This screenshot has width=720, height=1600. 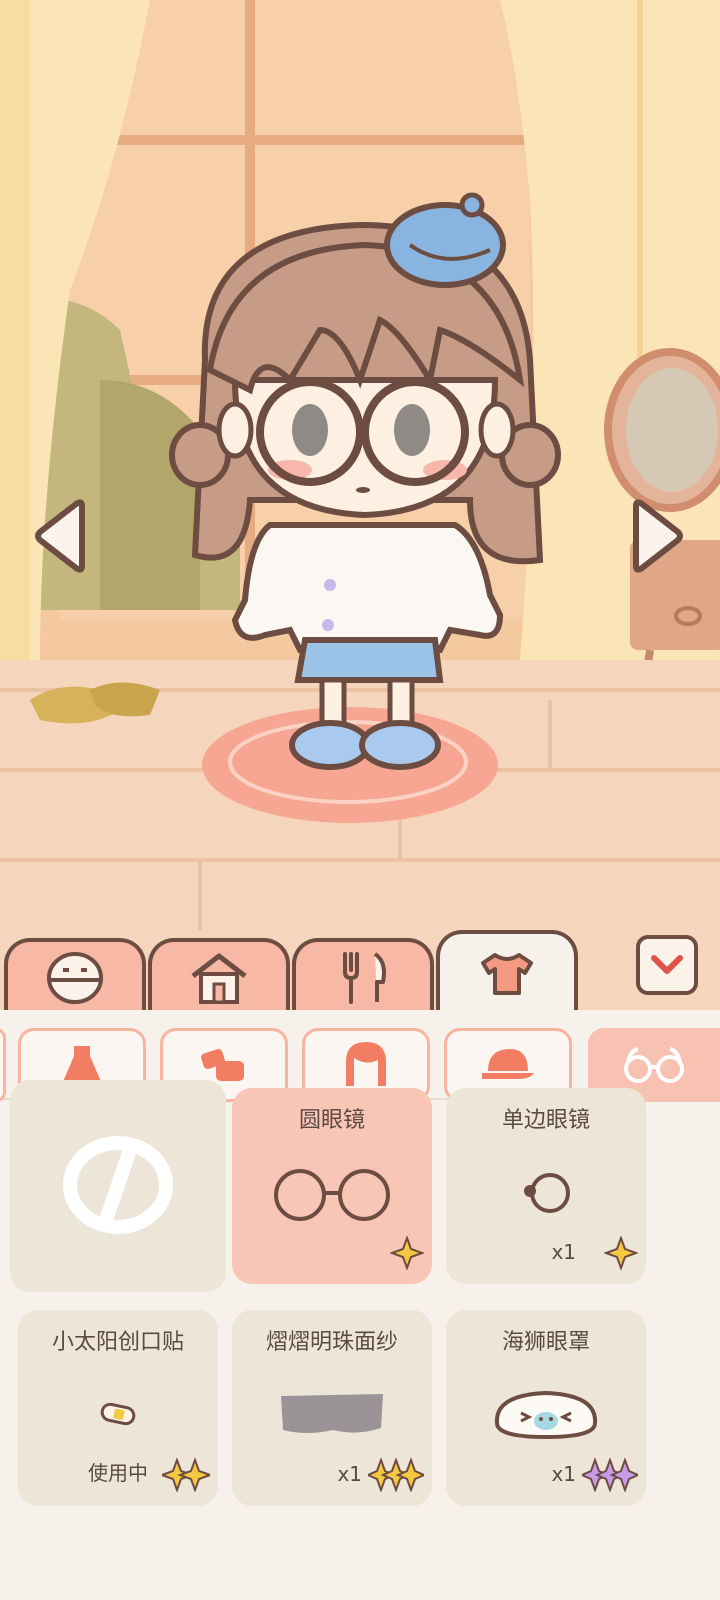 I want to click on category-tabs, so click(x=360, y=972).